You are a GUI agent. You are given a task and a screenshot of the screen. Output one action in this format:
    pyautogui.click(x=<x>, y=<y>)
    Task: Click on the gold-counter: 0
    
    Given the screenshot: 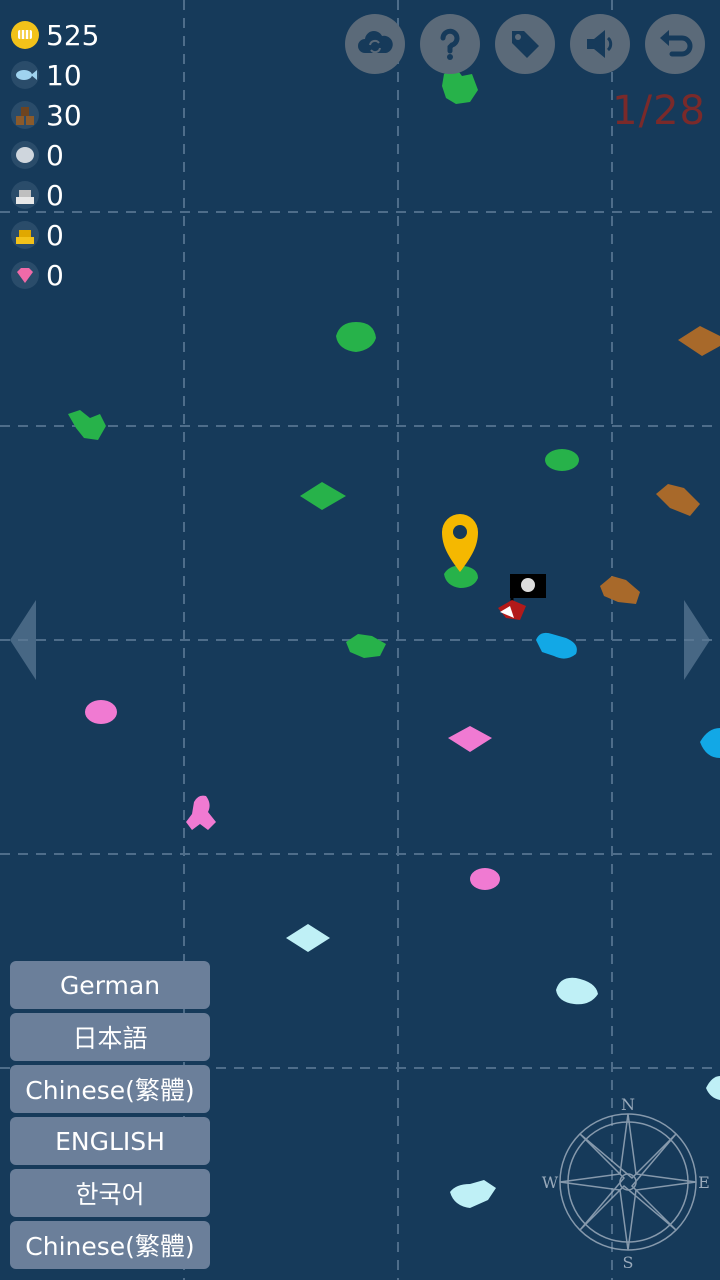 What is the action you would take?
    pyautogui.click(x=37, y=235)
    